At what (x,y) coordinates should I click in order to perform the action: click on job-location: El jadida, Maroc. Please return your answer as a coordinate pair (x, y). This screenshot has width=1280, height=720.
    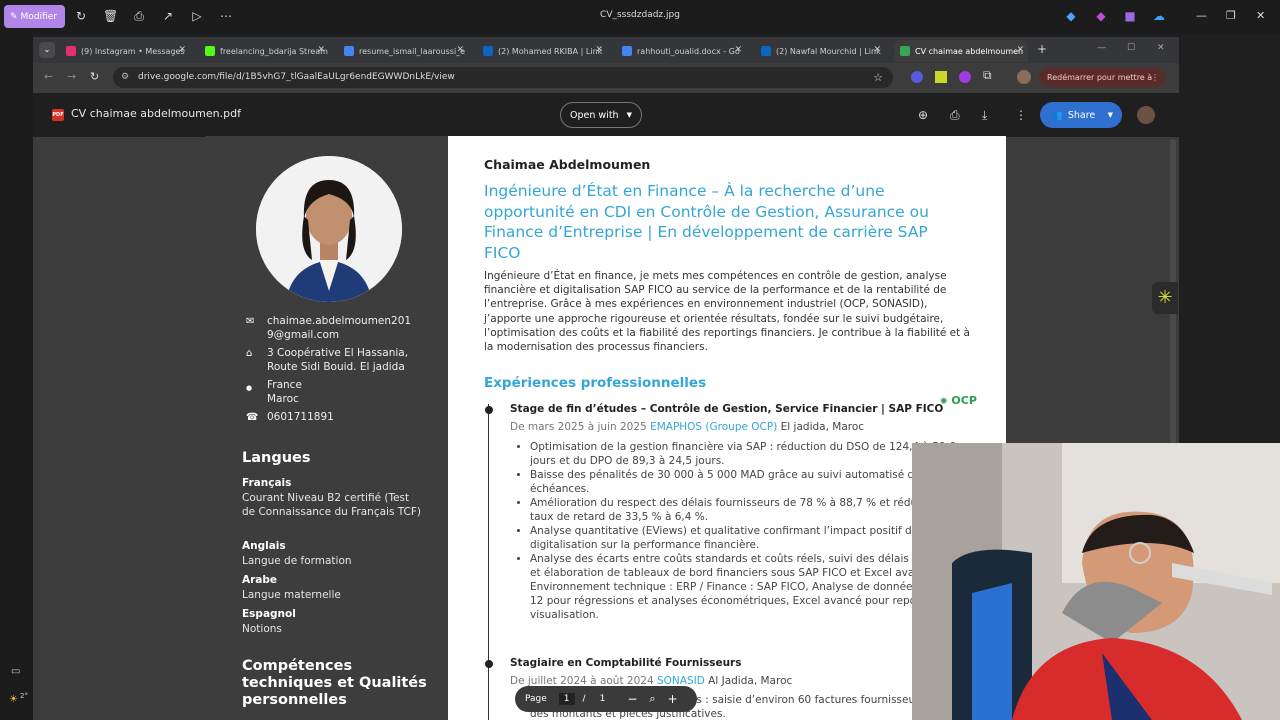
    Looking at the image, I should click on (822, 427).